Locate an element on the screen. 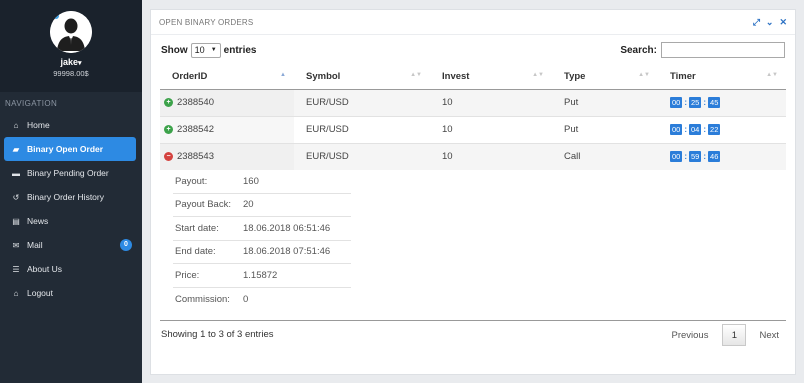 This screenshot has width=804, height=383. panel-header: OPEN BINARY ORDERS ⤢ ⌄ ✕ is located at coordinates (473, 22).